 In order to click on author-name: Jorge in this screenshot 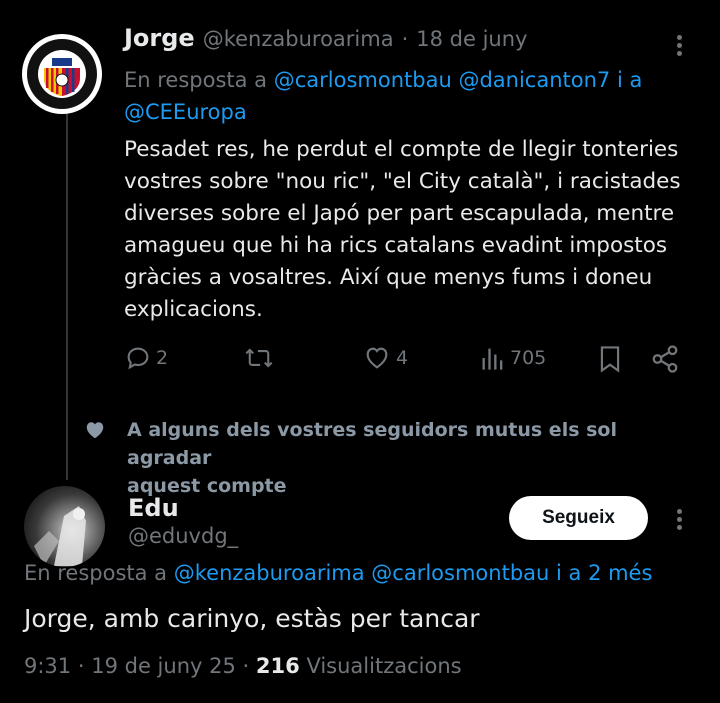, I will do `click(159, 38)`.